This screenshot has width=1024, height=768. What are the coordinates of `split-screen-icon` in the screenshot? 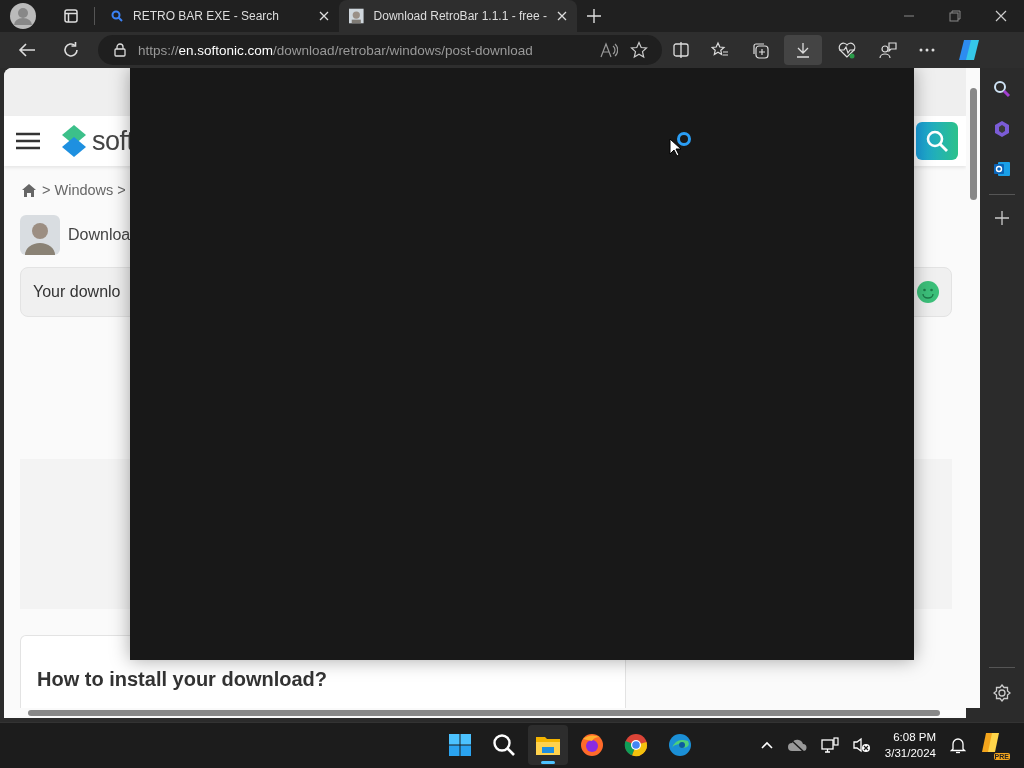 It's located at (681, 50).